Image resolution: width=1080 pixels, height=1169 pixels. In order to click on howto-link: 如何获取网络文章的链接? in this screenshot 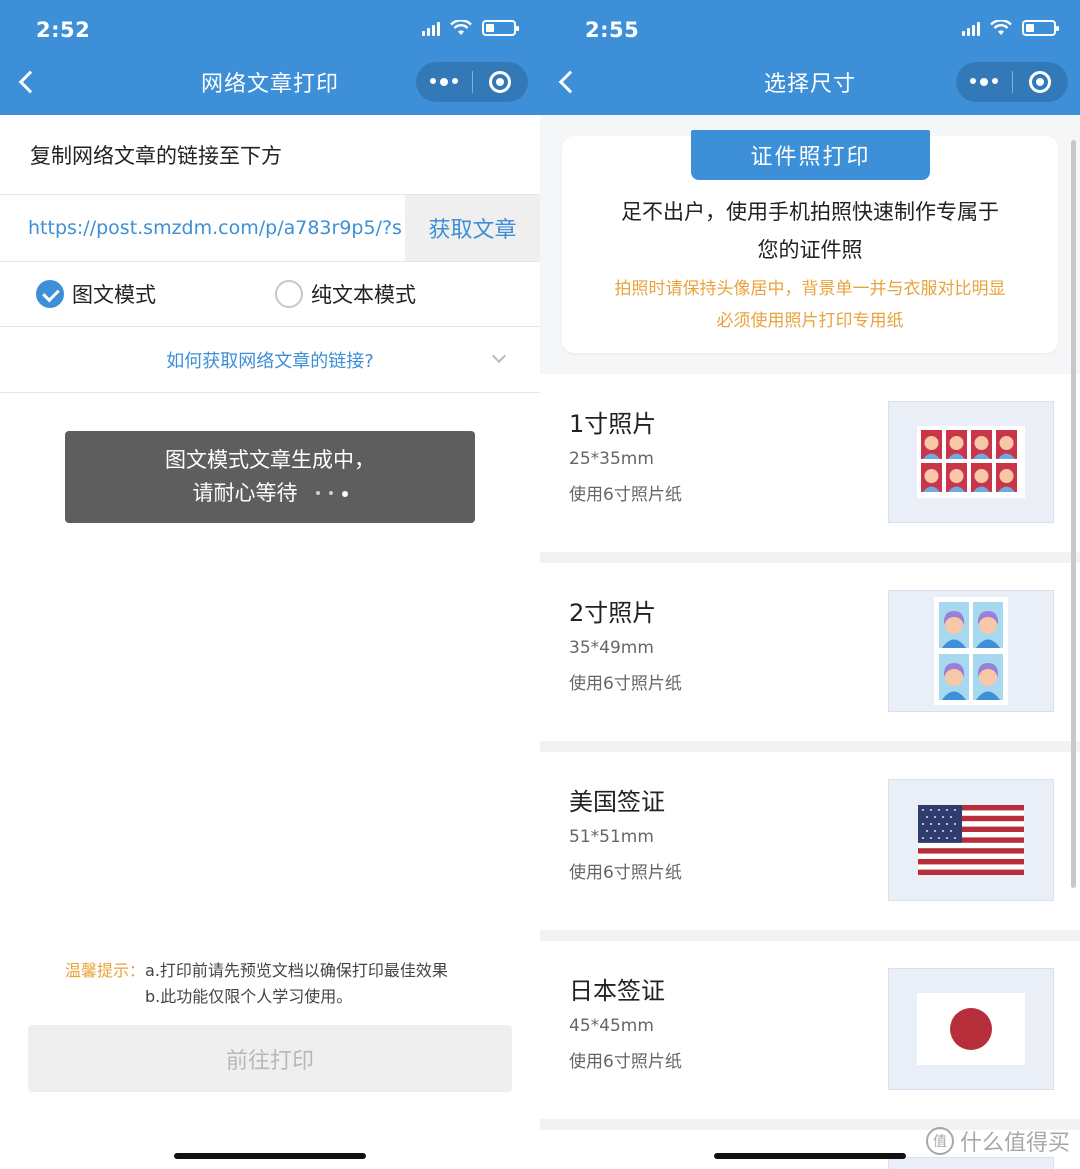, I will do `click(270, 359)`.